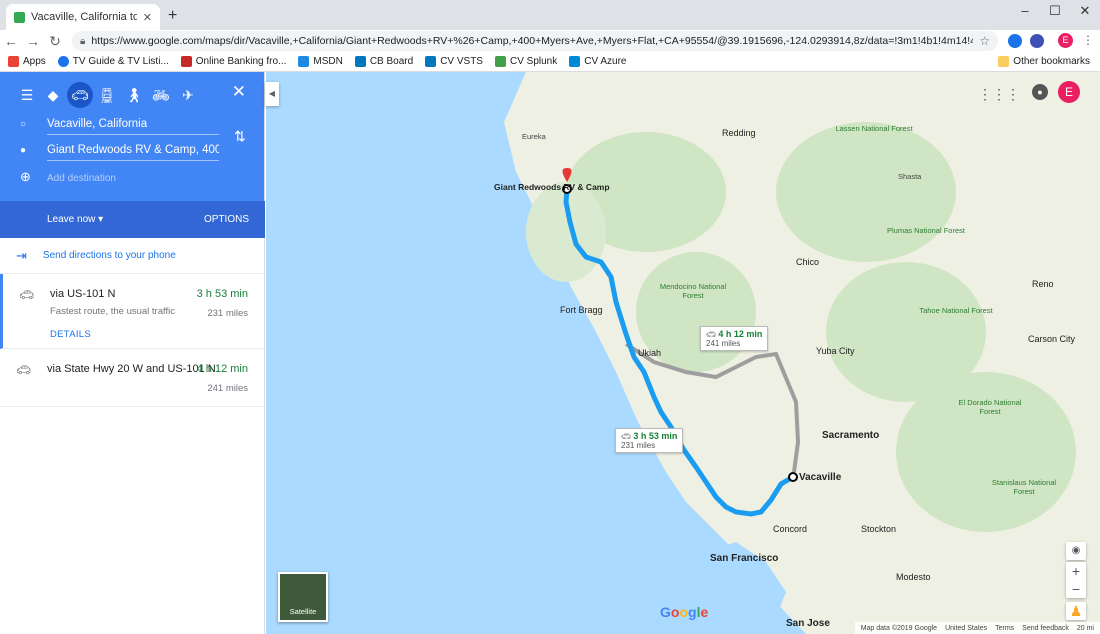  Describe the element at coordinates (133, 126) in the screenshot. I see `origin-input: Vacaville, California` at that location.